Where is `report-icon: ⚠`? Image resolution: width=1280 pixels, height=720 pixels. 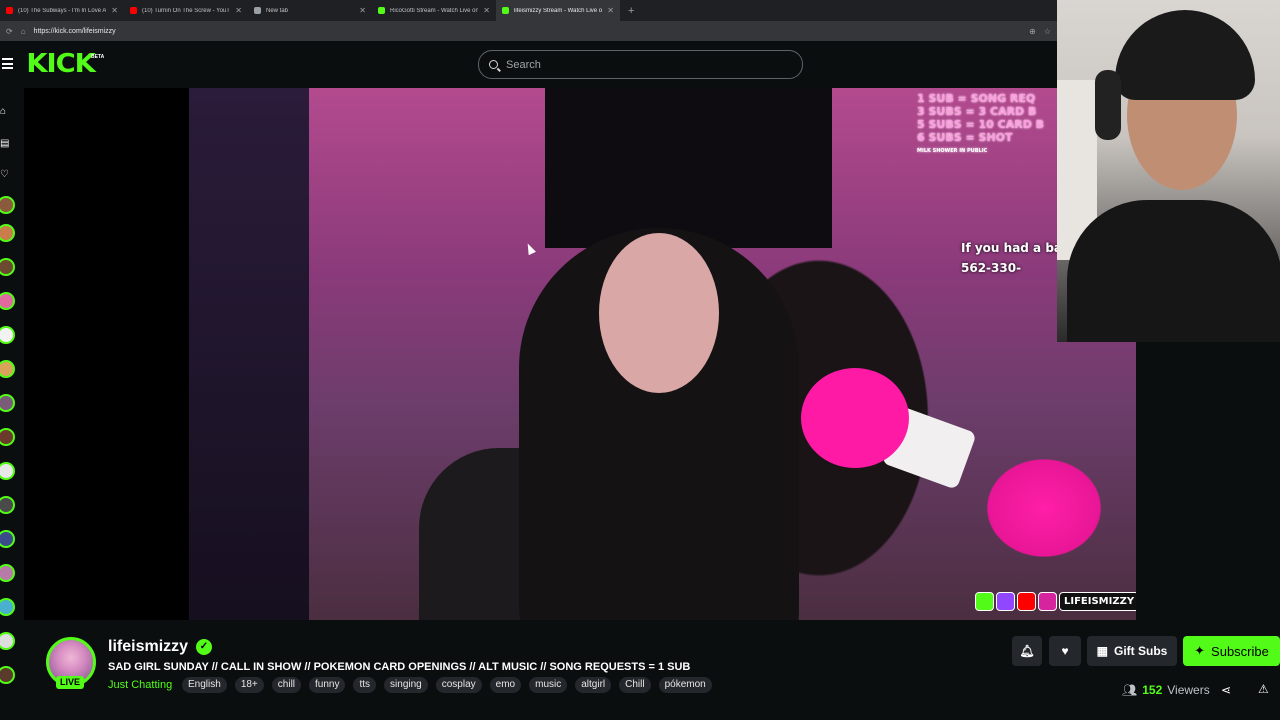
report-icon: ⚠ is located at coordinates (1263, 689).